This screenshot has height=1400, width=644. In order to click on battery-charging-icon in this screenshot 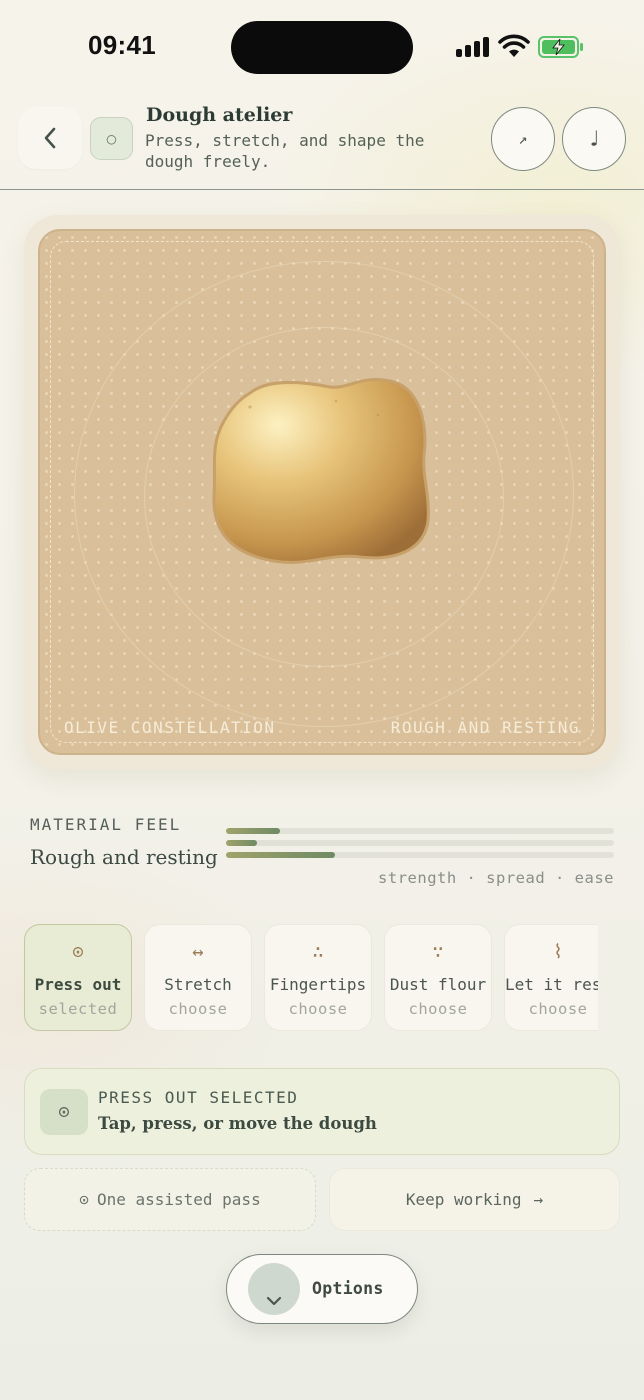, I will do `click(560, 47)`.